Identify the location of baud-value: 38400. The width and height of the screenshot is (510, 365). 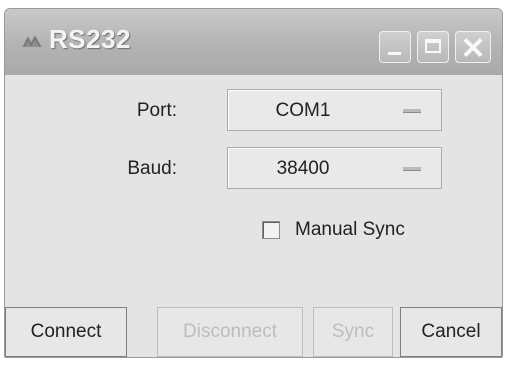
(303, 168).